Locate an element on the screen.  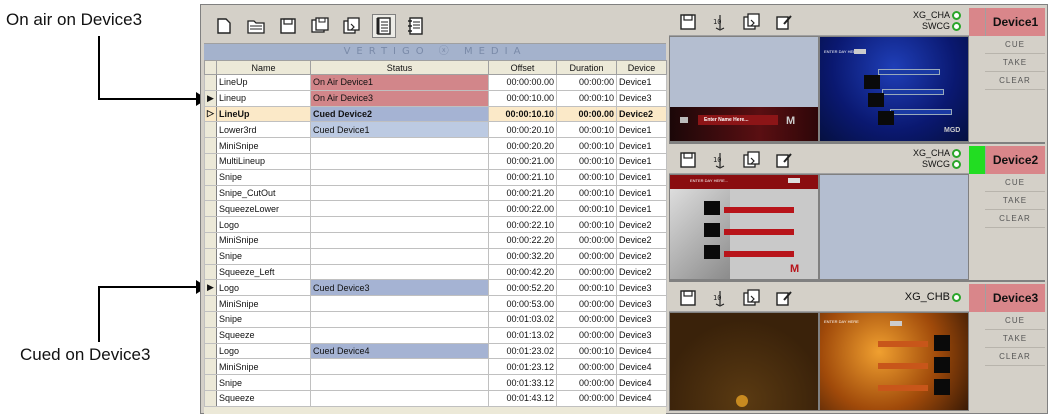
table-row: Logo 00:00:22.10 00:00:10 Device2 is located at coordinates (435, 224).